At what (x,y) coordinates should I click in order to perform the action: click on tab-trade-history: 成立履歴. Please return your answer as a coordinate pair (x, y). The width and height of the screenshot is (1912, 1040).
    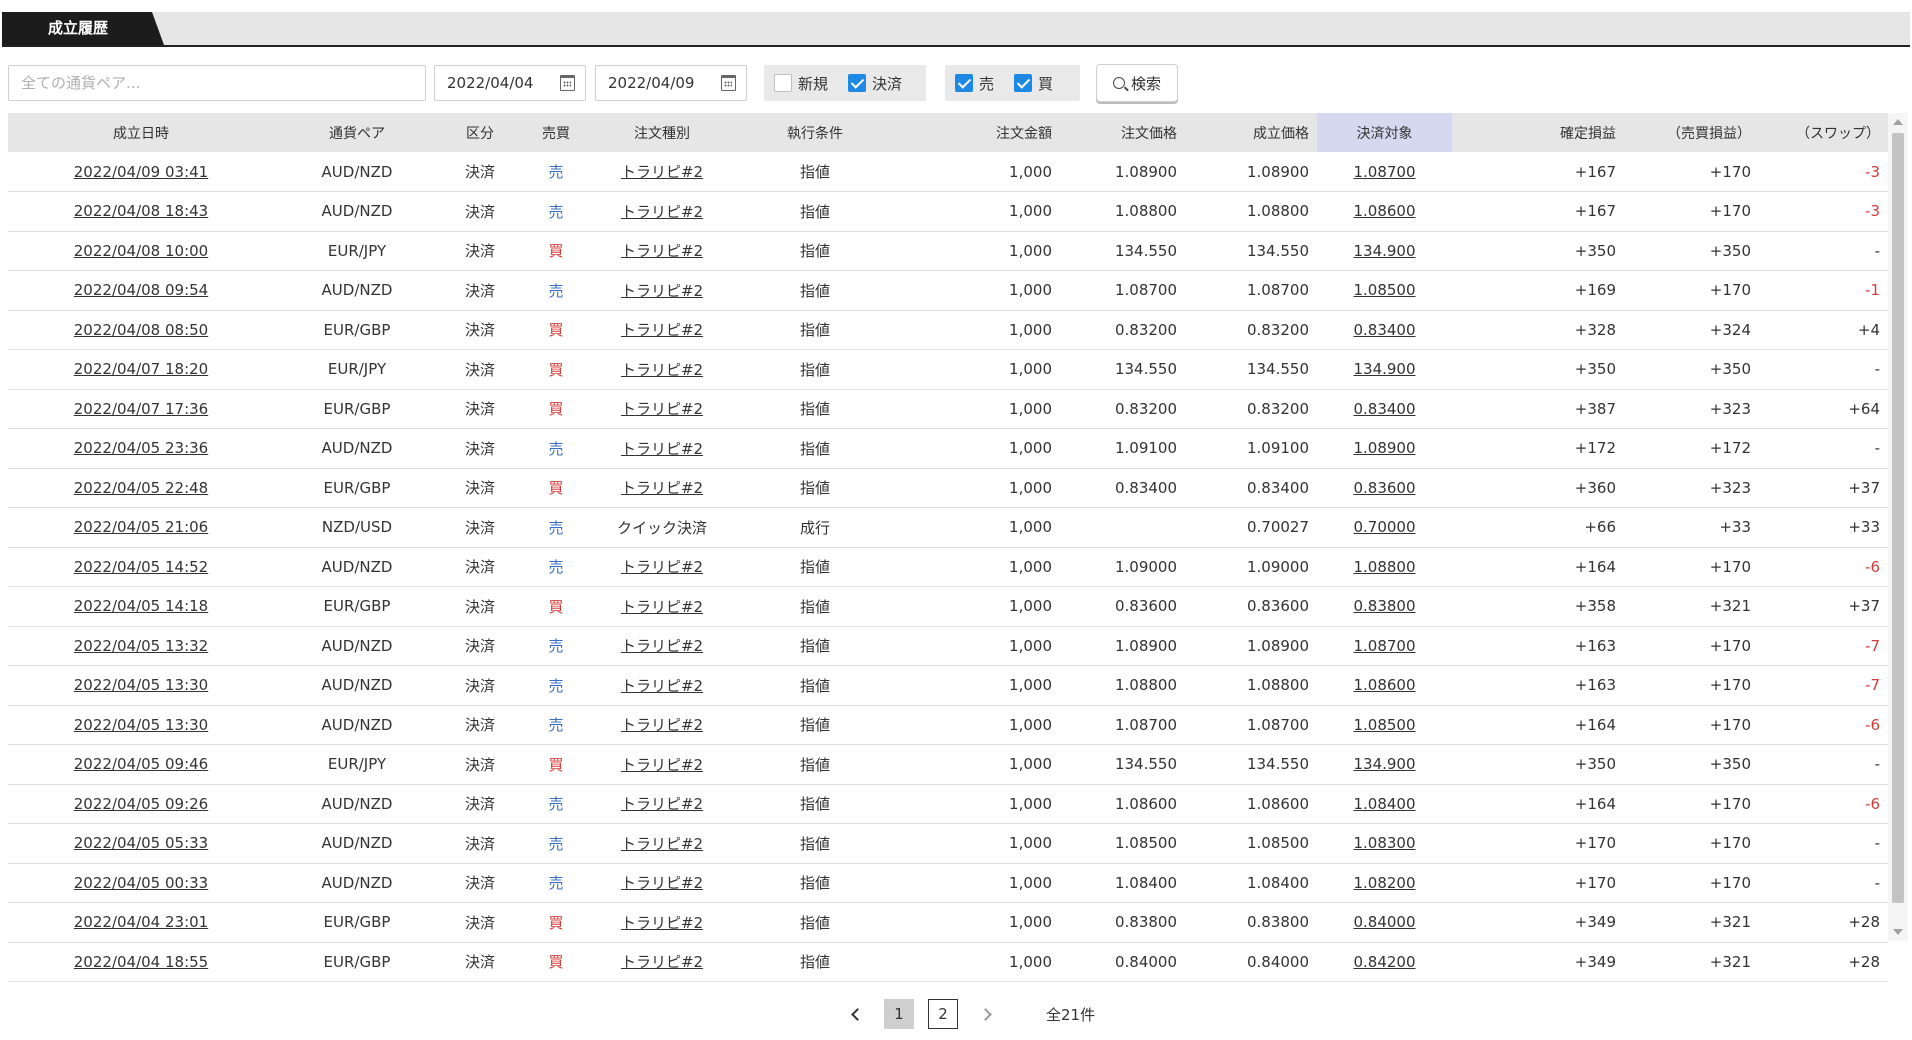
    Looking at the image, I should click on (83, 28).